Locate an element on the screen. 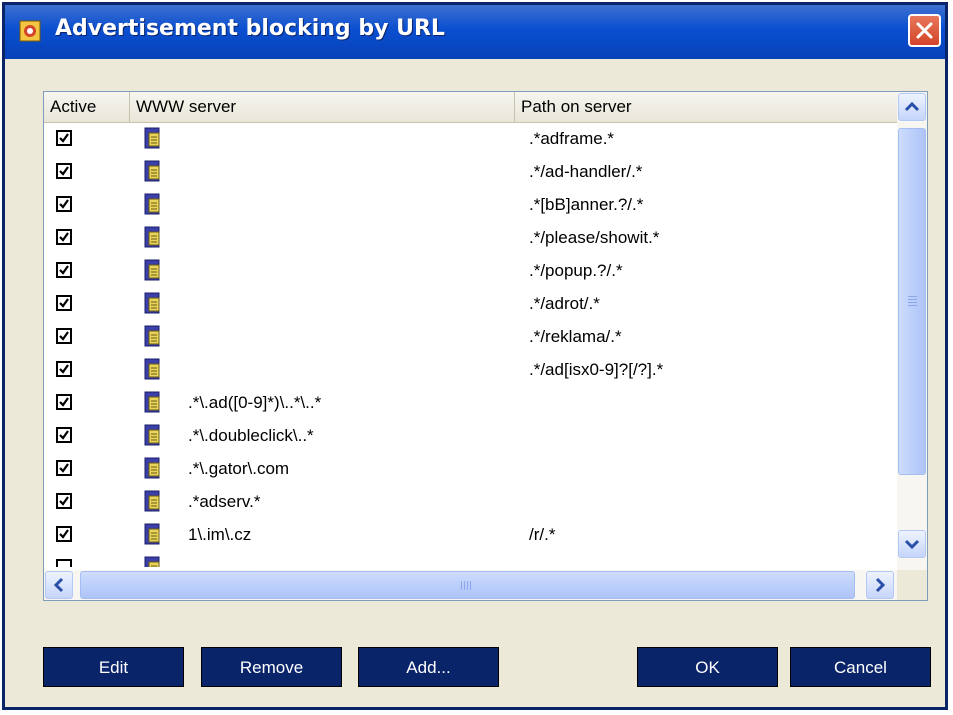 This screenshot has width=953, height=715. cancel-button: Cancel is located at coordinates (860, 667).